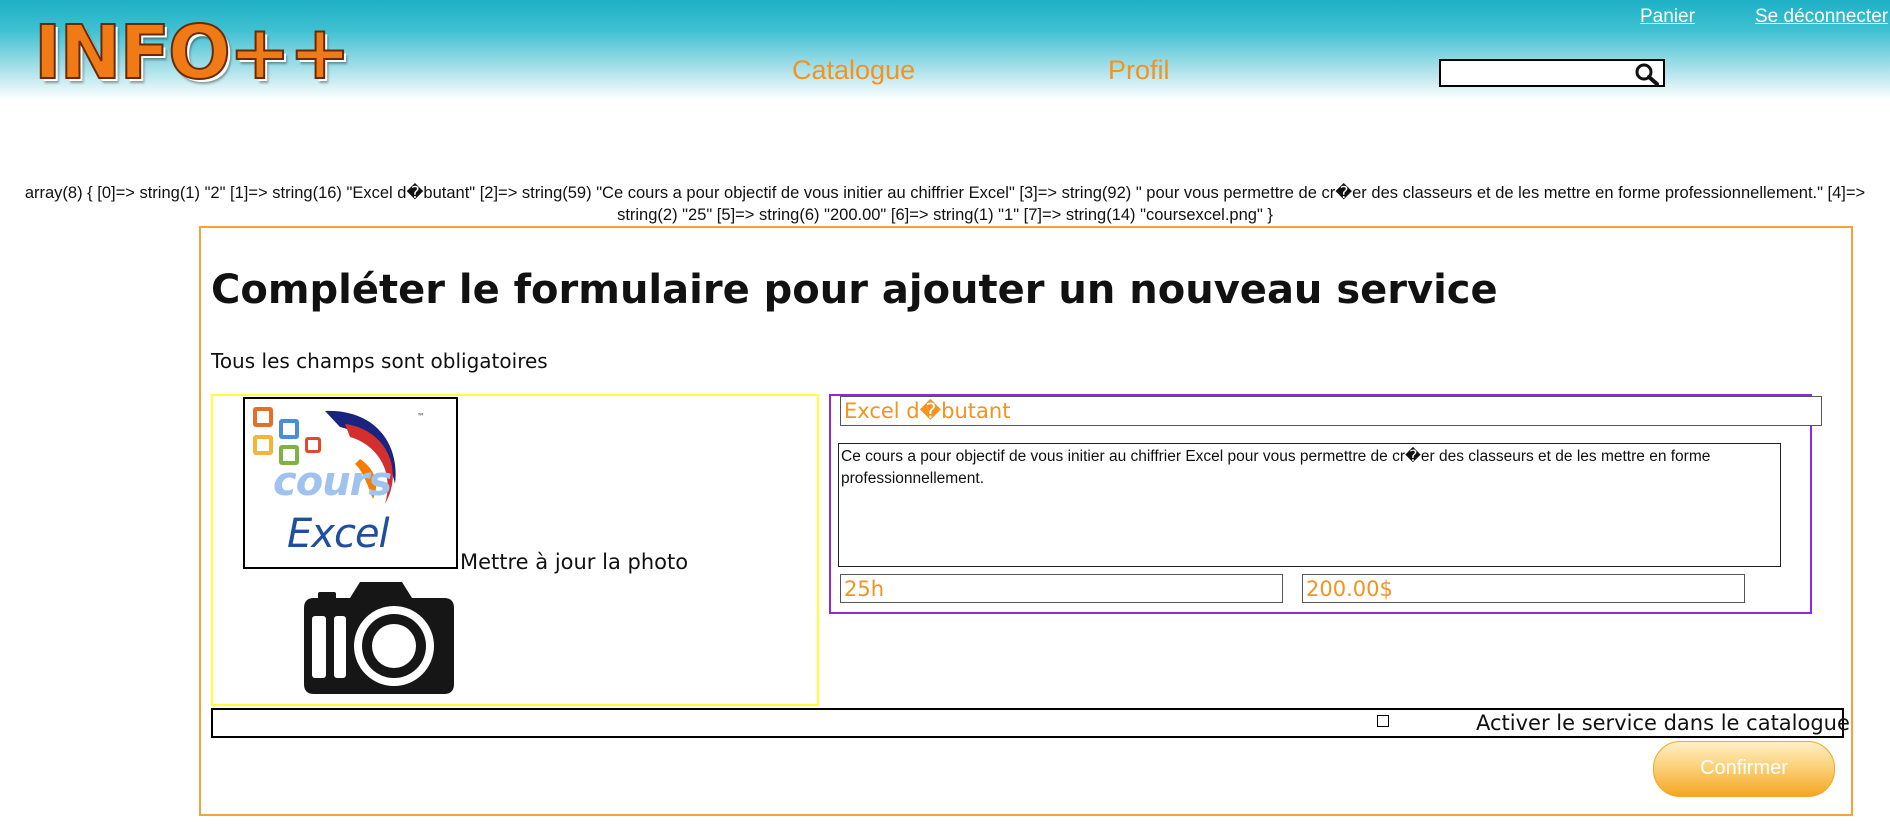 The image size is (1890, 826). What do you see at coordinates (1523, 588) in the screenshot?
I see `service-price-input` at bounding box center [1523, 588].